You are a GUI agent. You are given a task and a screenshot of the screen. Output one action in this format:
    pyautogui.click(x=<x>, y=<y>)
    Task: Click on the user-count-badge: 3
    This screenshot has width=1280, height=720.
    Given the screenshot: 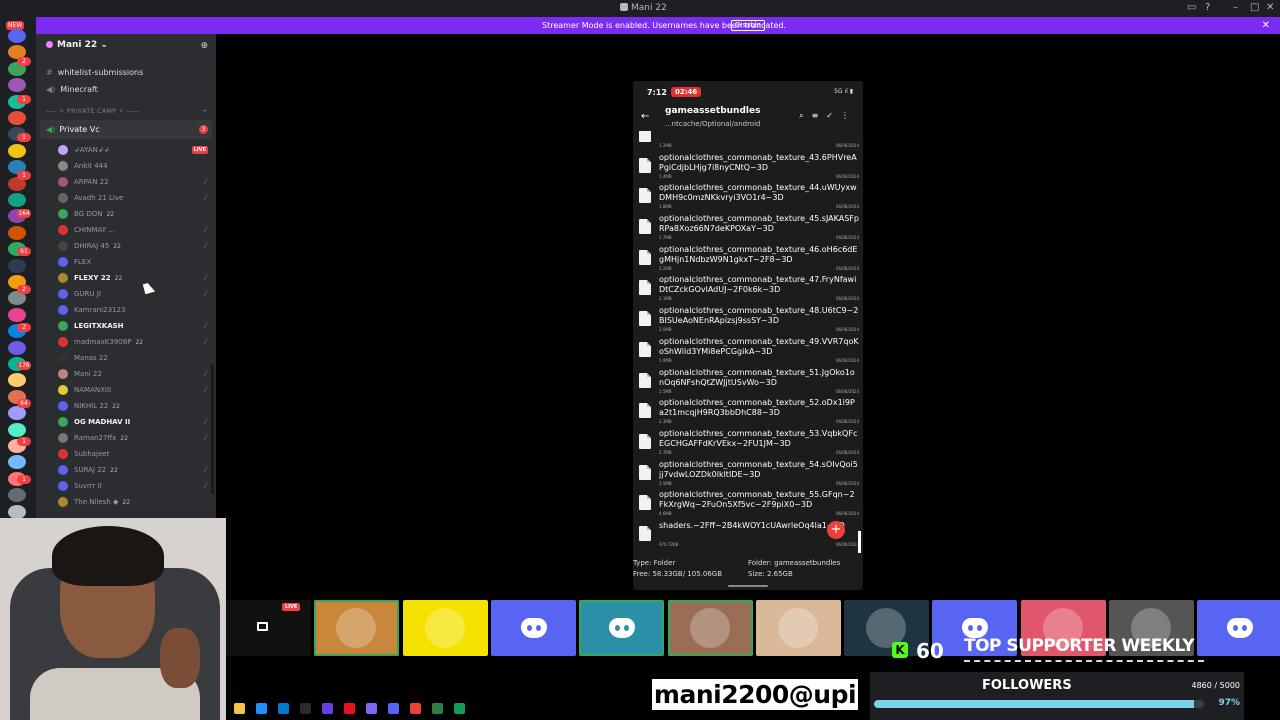 What is the action you would take?
    pyautogui.click(x=203, y=129)
    